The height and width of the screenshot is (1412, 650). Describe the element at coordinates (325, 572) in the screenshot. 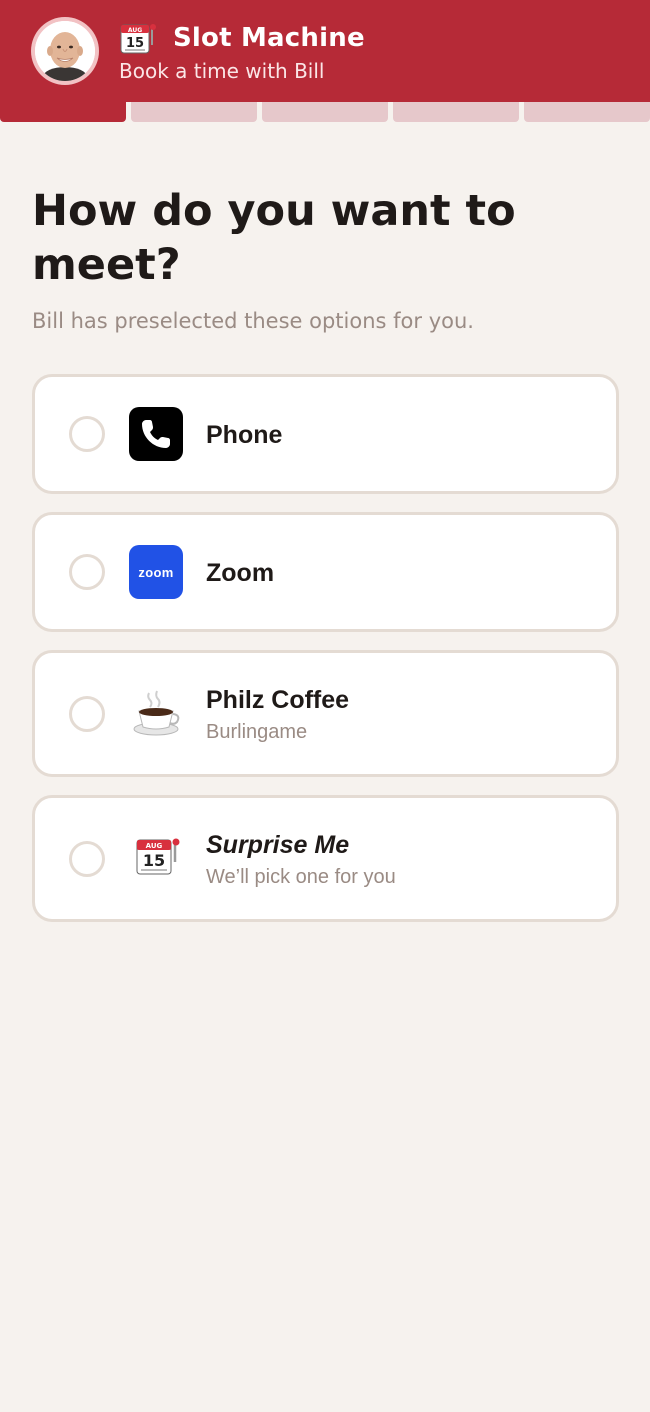

I see `option-zoom: zoom Zoom` at that location.